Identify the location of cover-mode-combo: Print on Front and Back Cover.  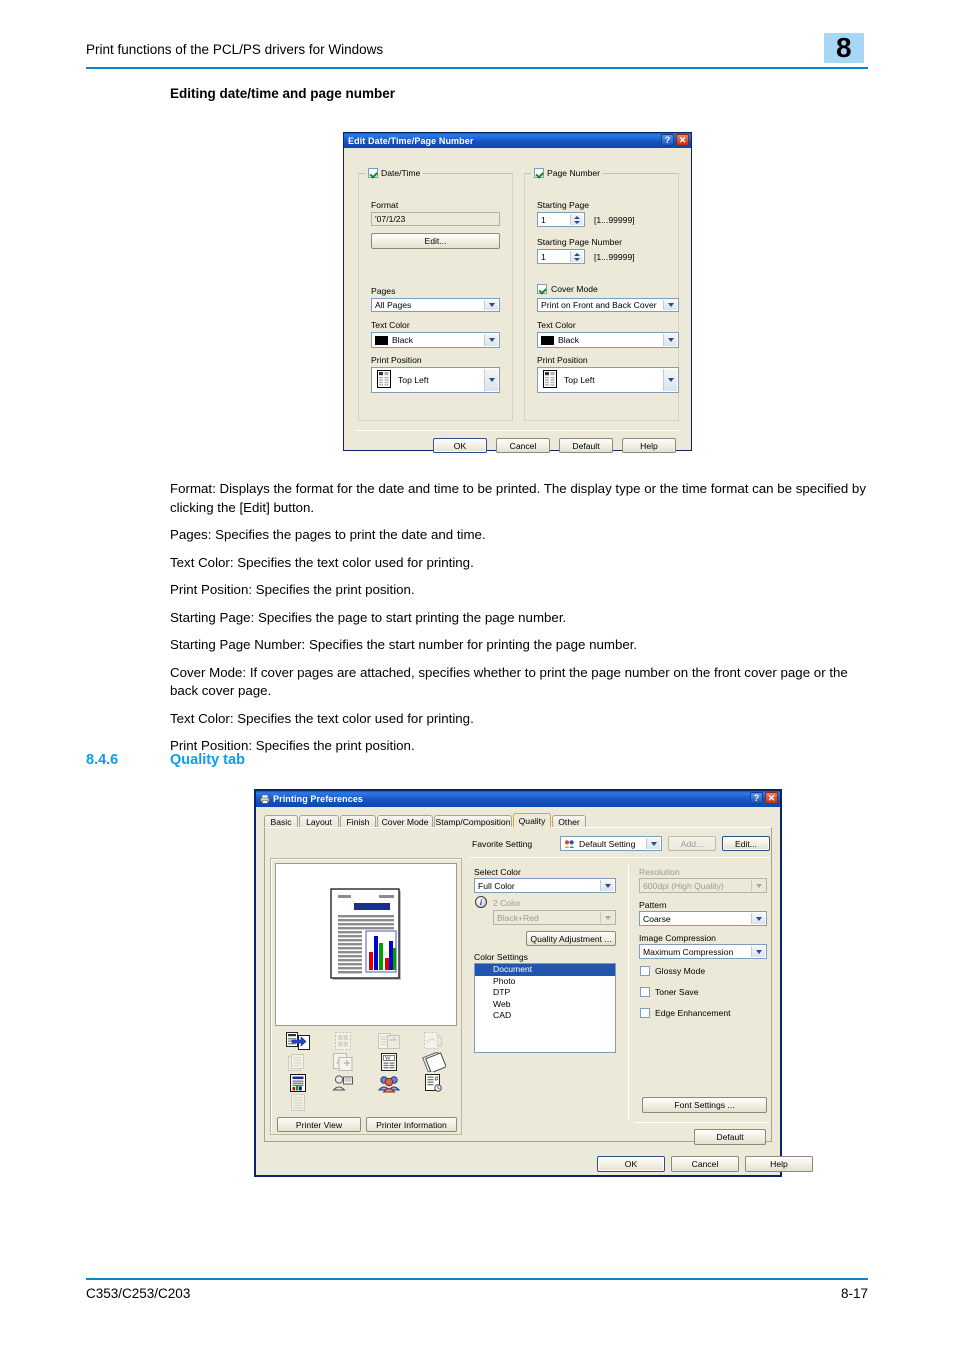
(608, 305).